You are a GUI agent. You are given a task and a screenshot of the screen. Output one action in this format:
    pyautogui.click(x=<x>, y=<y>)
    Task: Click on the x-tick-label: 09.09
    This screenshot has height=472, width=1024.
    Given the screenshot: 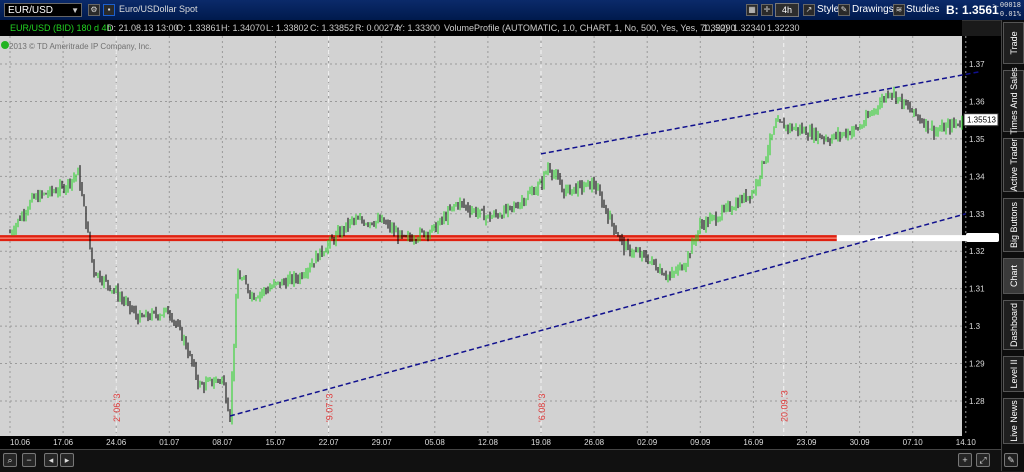 What is the action you would take?
    pyautogui.click(x=700, y=442)
    